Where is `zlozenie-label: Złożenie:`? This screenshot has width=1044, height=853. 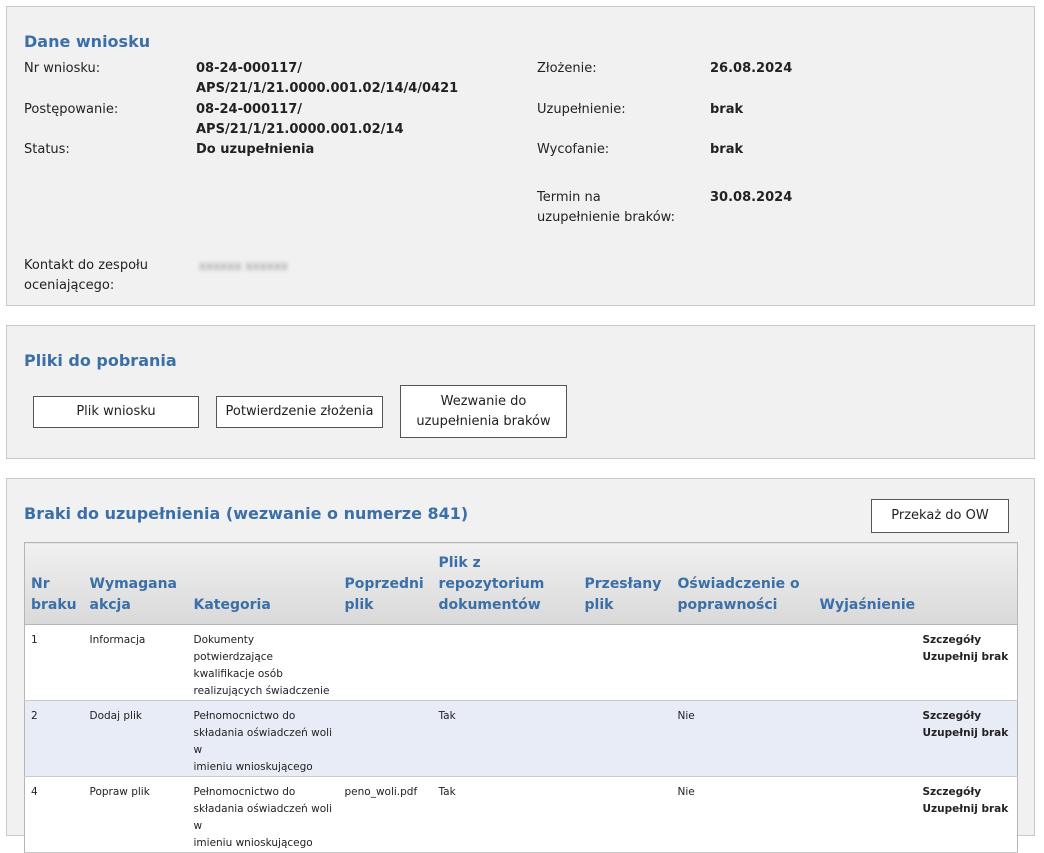 zlozenie-label: Złożenie: is located at coordinates (567, 68).